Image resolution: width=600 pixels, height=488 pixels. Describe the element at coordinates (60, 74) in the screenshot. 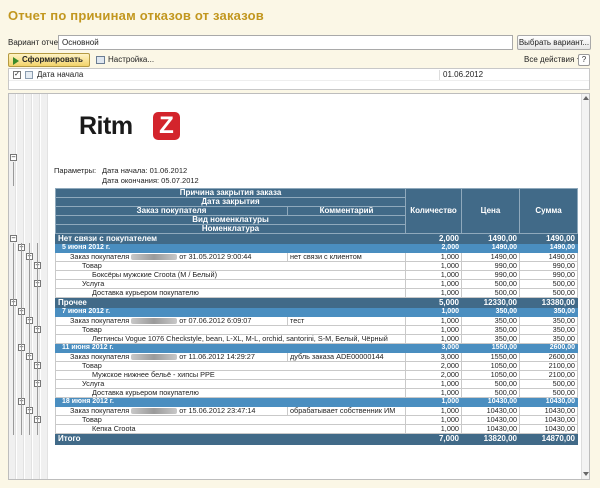

I see `param-name: Дата начала` at that location.